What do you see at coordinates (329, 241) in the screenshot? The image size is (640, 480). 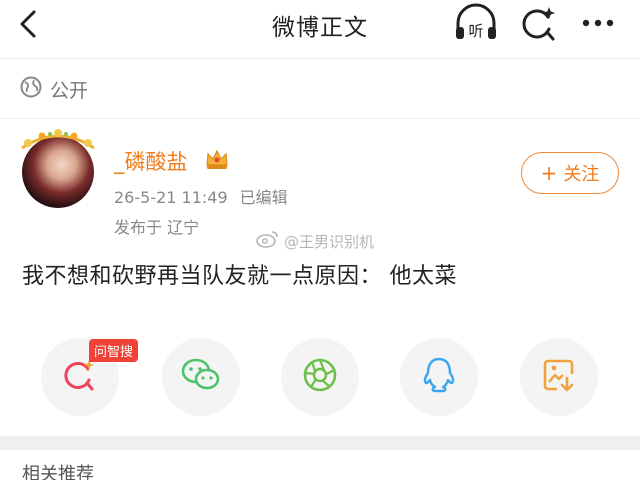 I see `watermark-text: @王男识别机` at bounding box center [329, 241].